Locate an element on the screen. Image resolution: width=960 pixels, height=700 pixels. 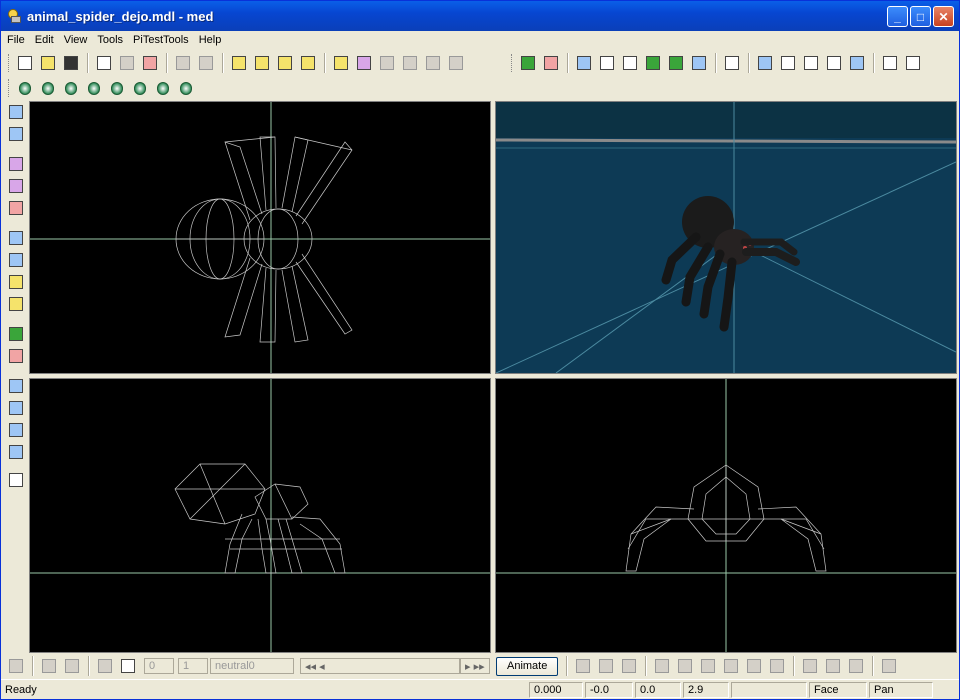
camera-icon is located at coordinates (857, 63).